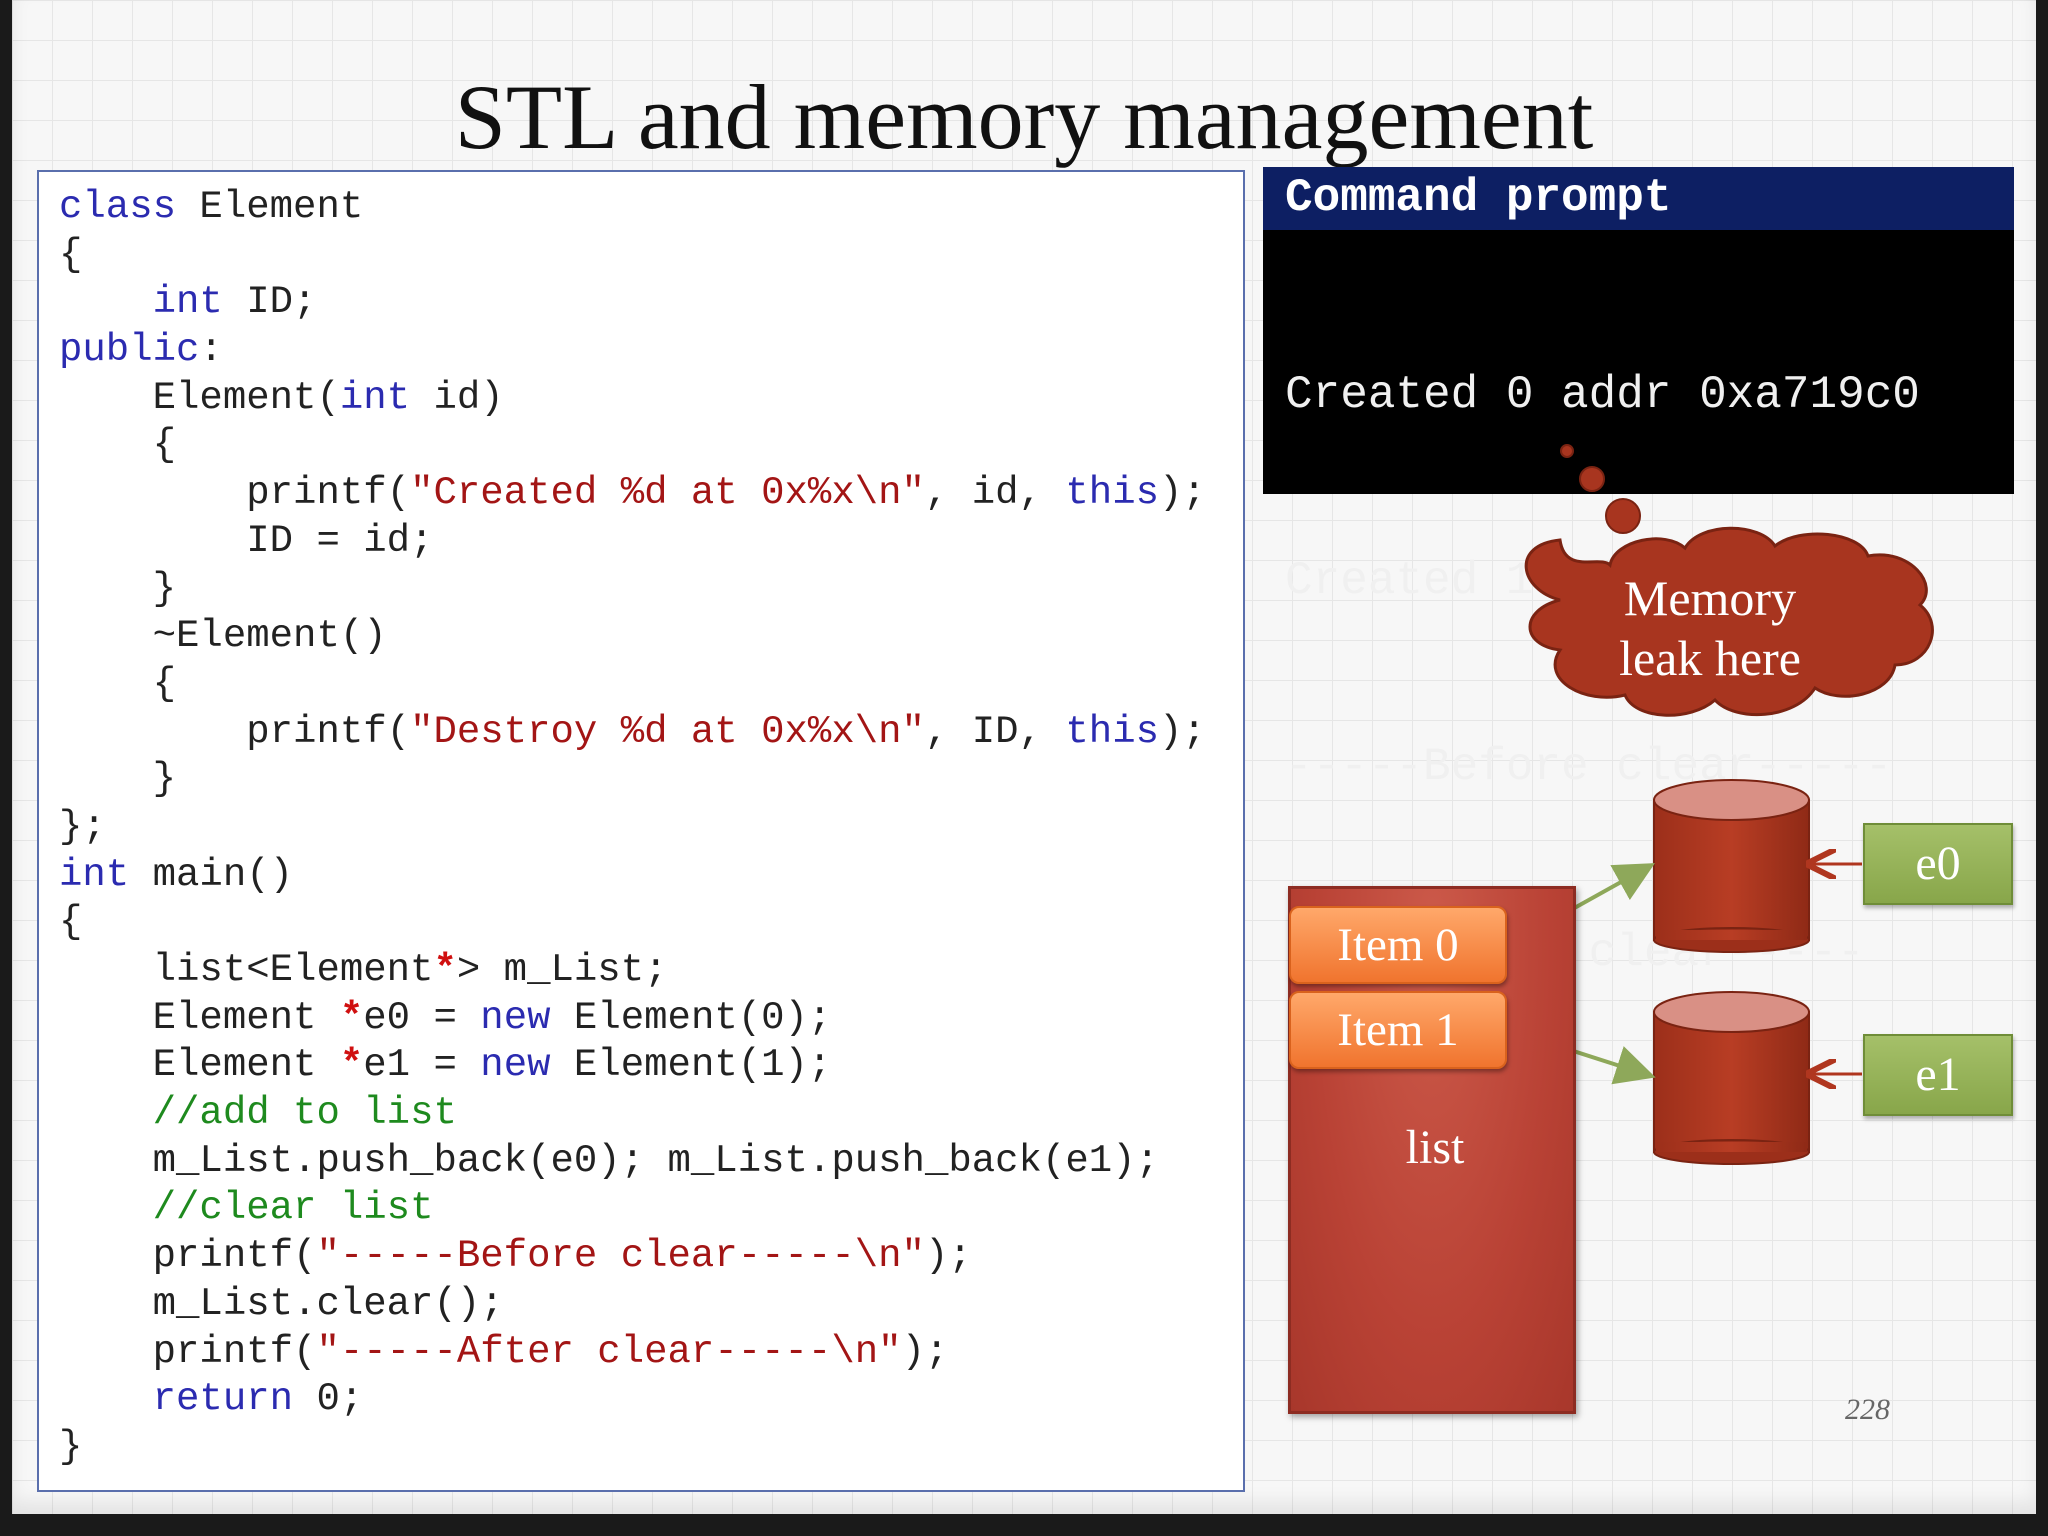 The image size is (2048, 1536). Describe the element at coordinates (1567, 451) in the screenshot. I see `thought-bubble-dot` at that location.